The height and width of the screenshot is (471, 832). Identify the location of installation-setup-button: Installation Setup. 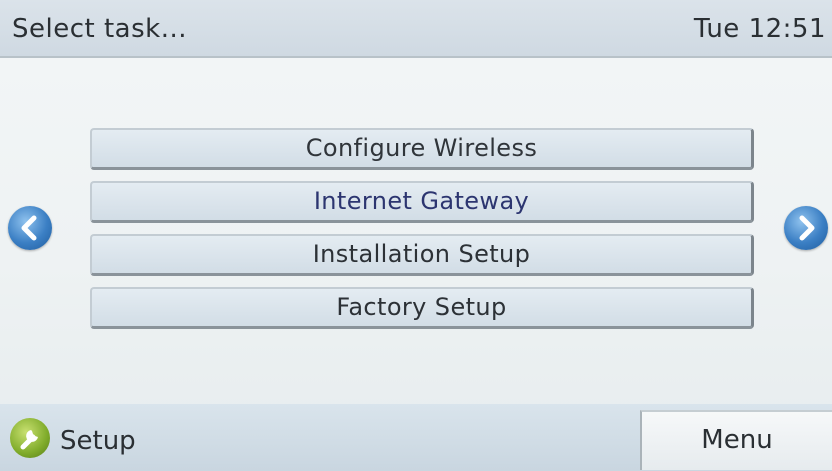
(422, 255).